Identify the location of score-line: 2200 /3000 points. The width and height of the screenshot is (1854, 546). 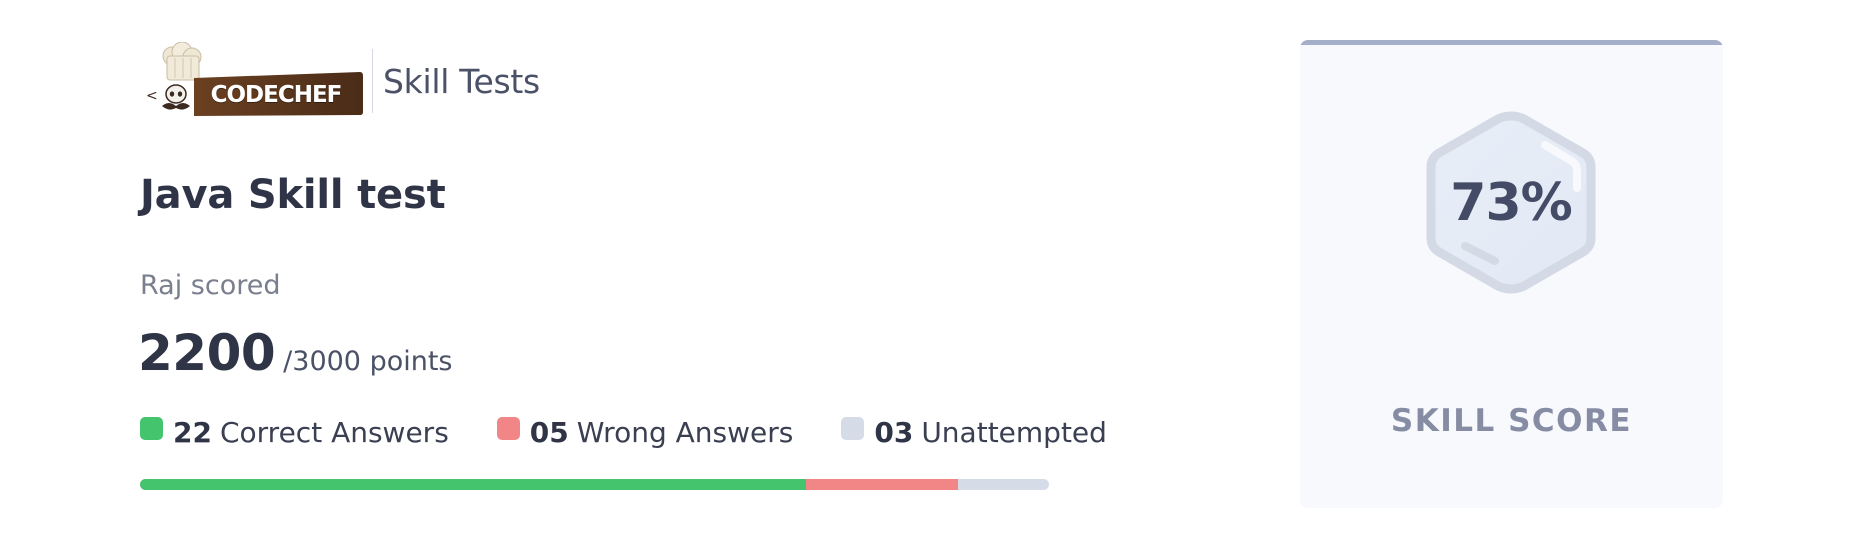
(295, 353).